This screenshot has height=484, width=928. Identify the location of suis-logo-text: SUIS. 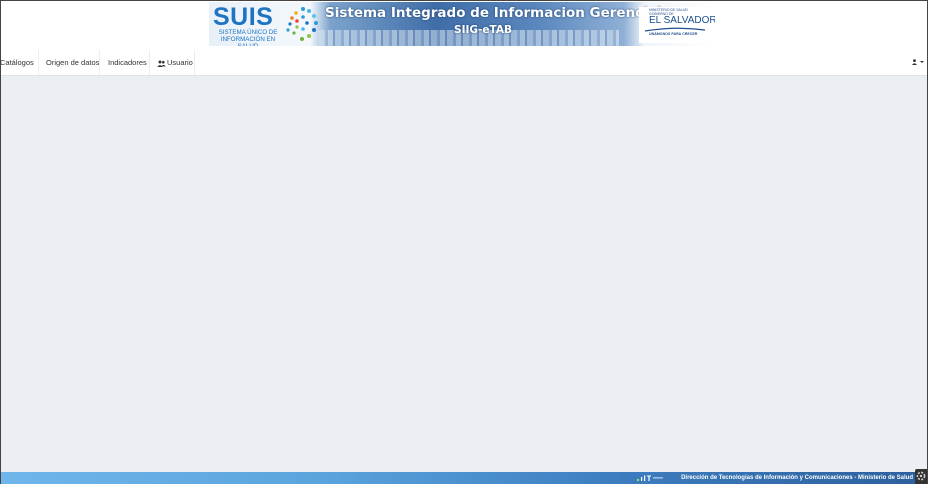
(243, 17).